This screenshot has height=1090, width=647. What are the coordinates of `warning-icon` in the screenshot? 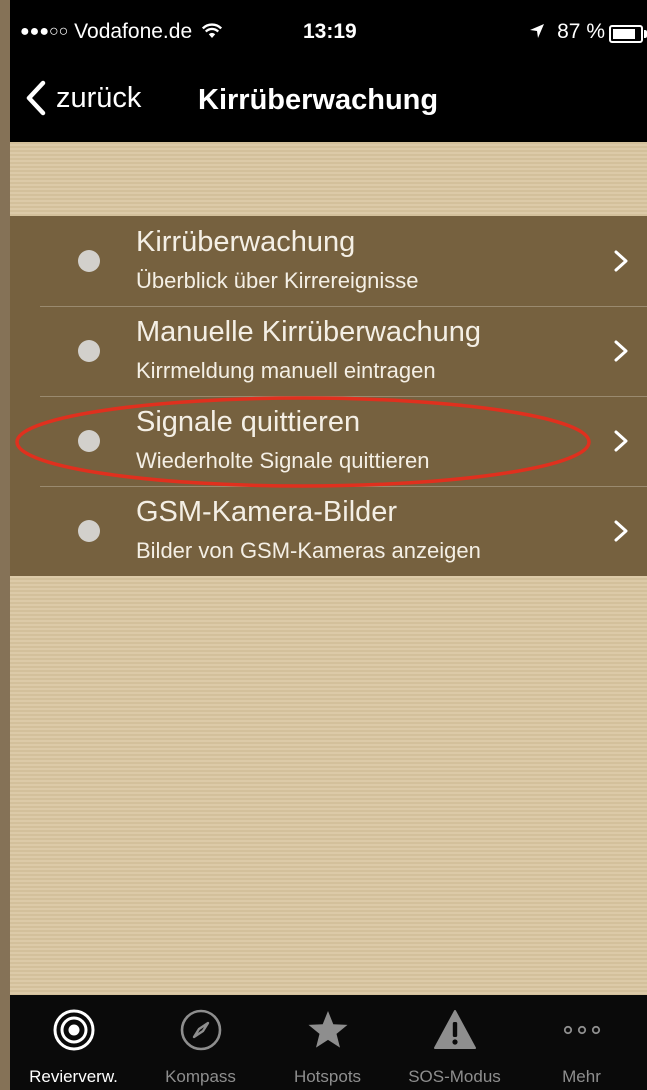 It's located at (454, 1029).